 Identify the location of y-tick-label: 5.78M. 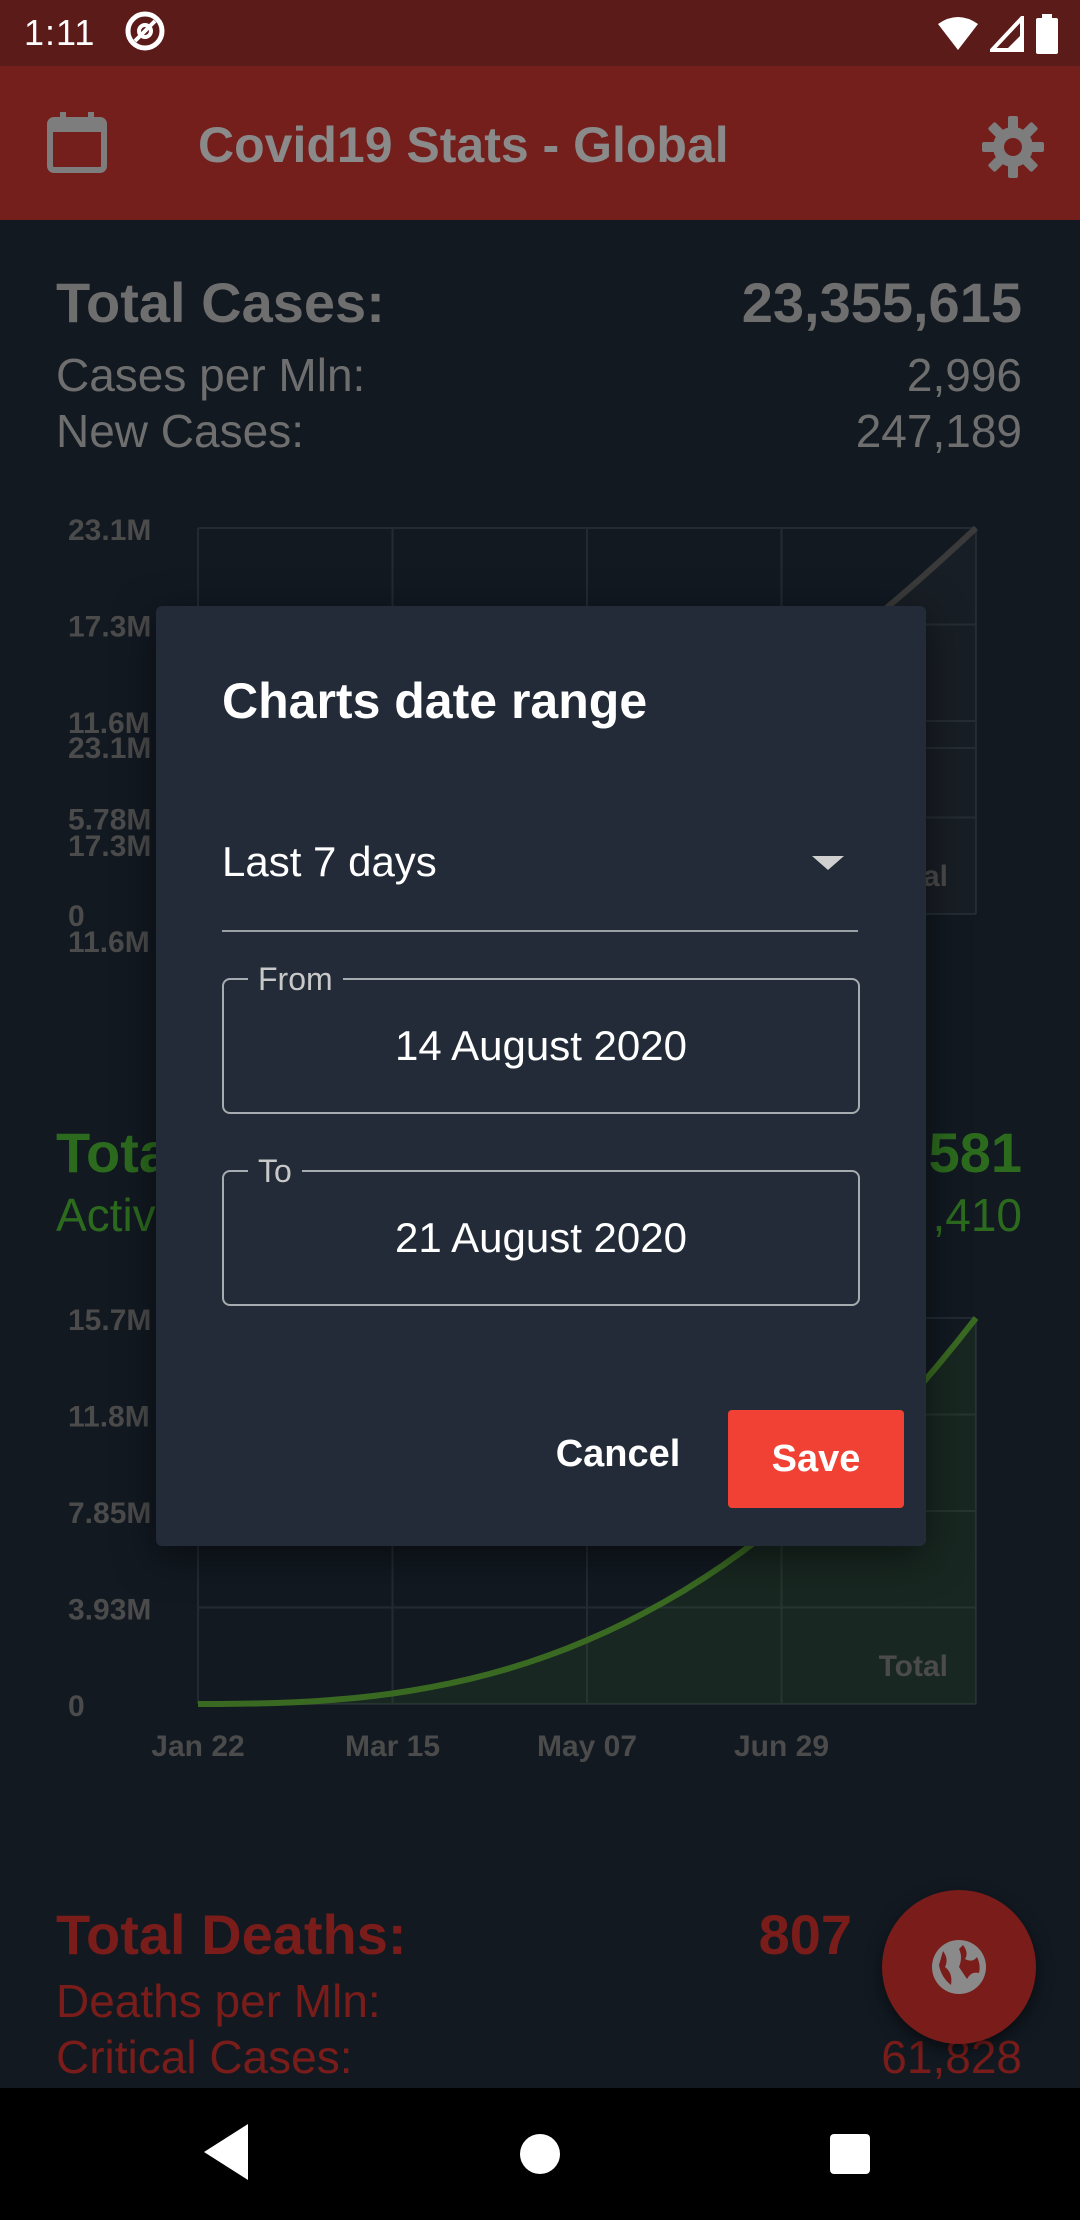
(109, 820).